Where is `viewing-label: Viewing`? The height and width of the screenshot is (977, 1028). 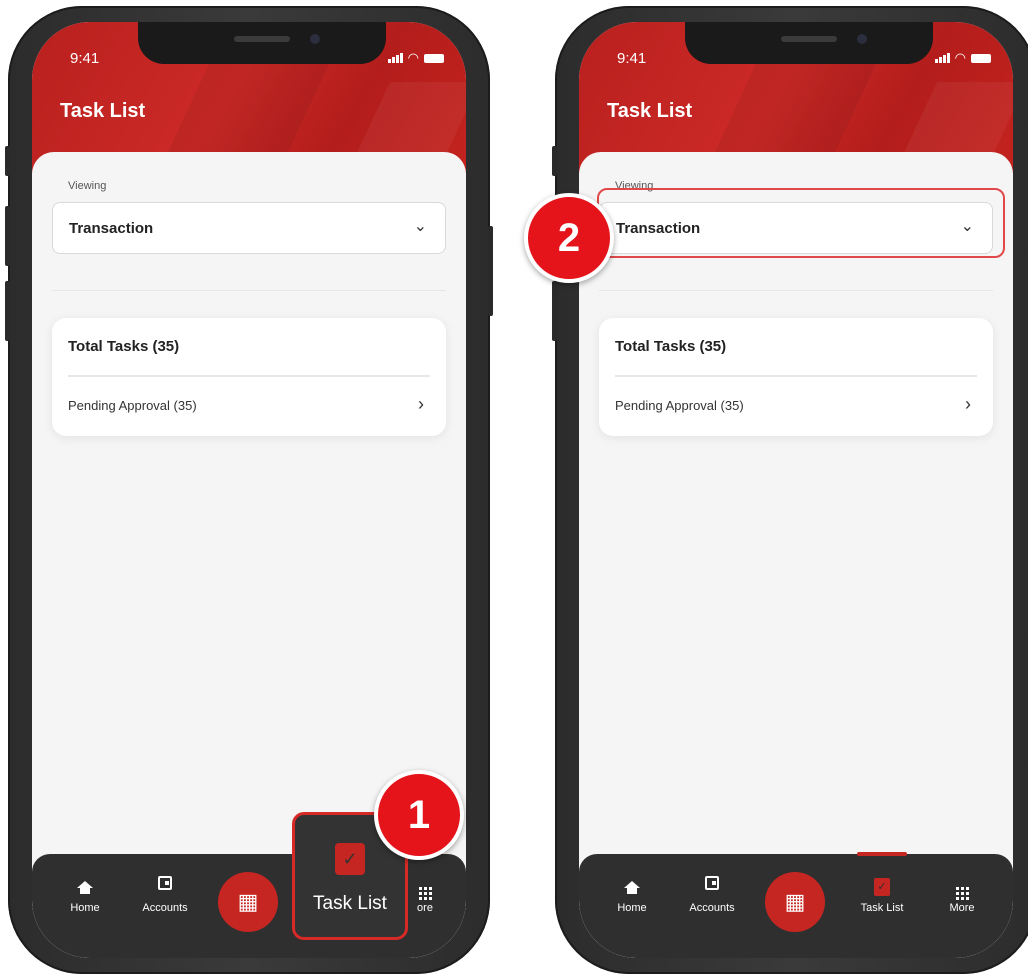
viewing-label: Viewing is located at coordinates (87, 186).